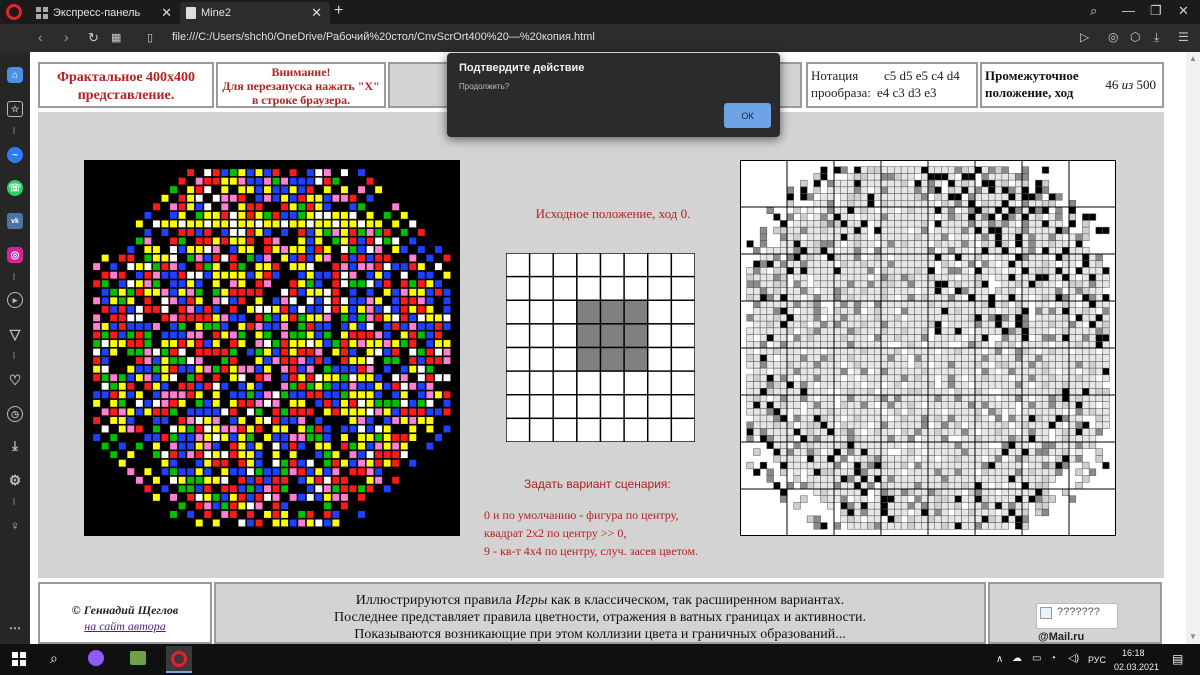  Describe the element at coordinates (1156, 37) in the screenshot. I see `download-icon: ⤓` at that location.